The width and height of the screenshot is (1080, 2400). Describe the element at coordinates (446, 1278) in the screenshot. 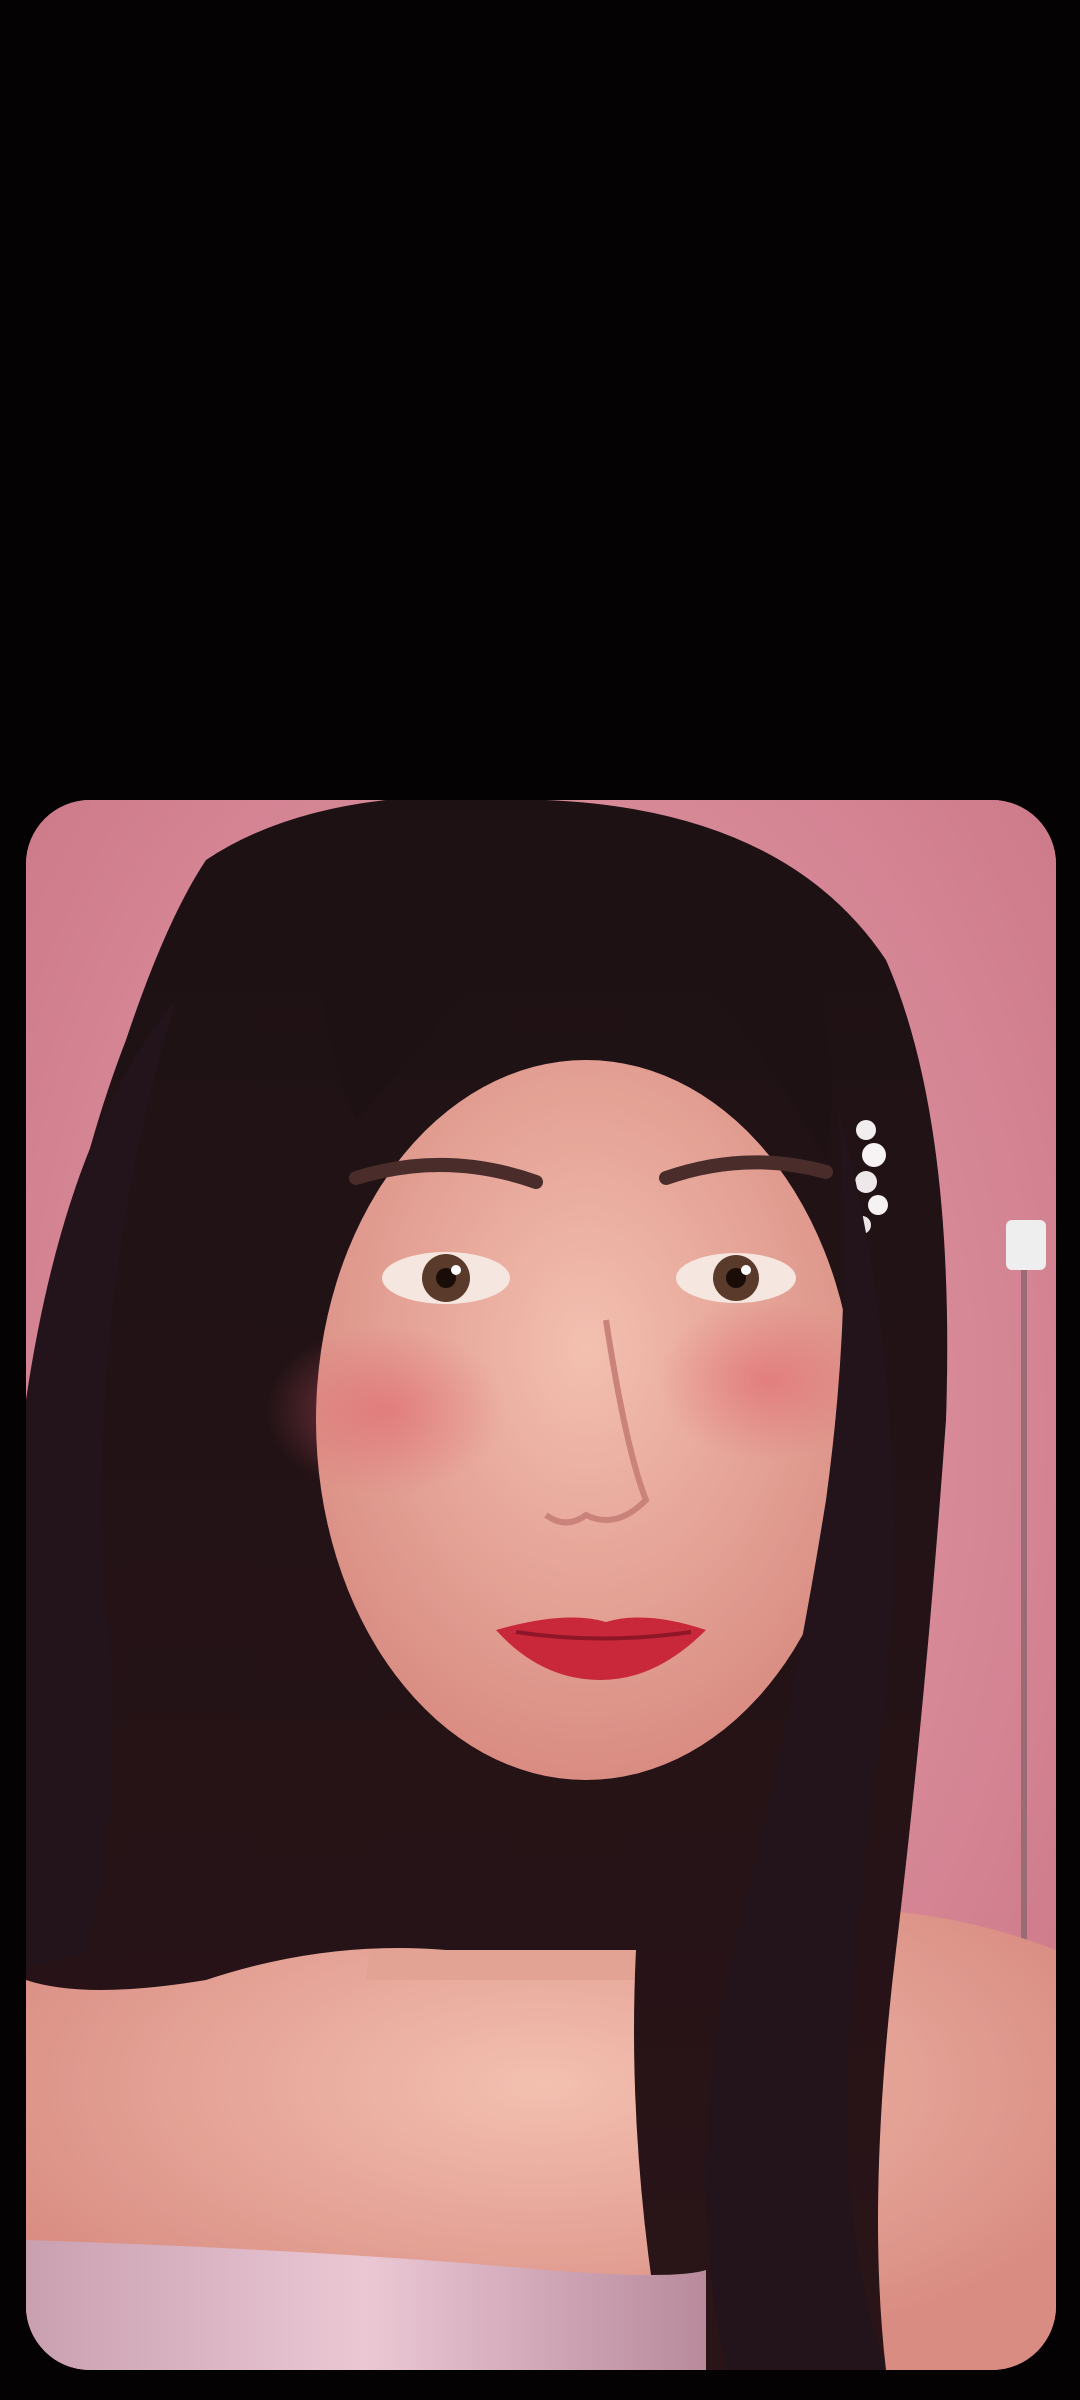

I see `left-eye` at that location.